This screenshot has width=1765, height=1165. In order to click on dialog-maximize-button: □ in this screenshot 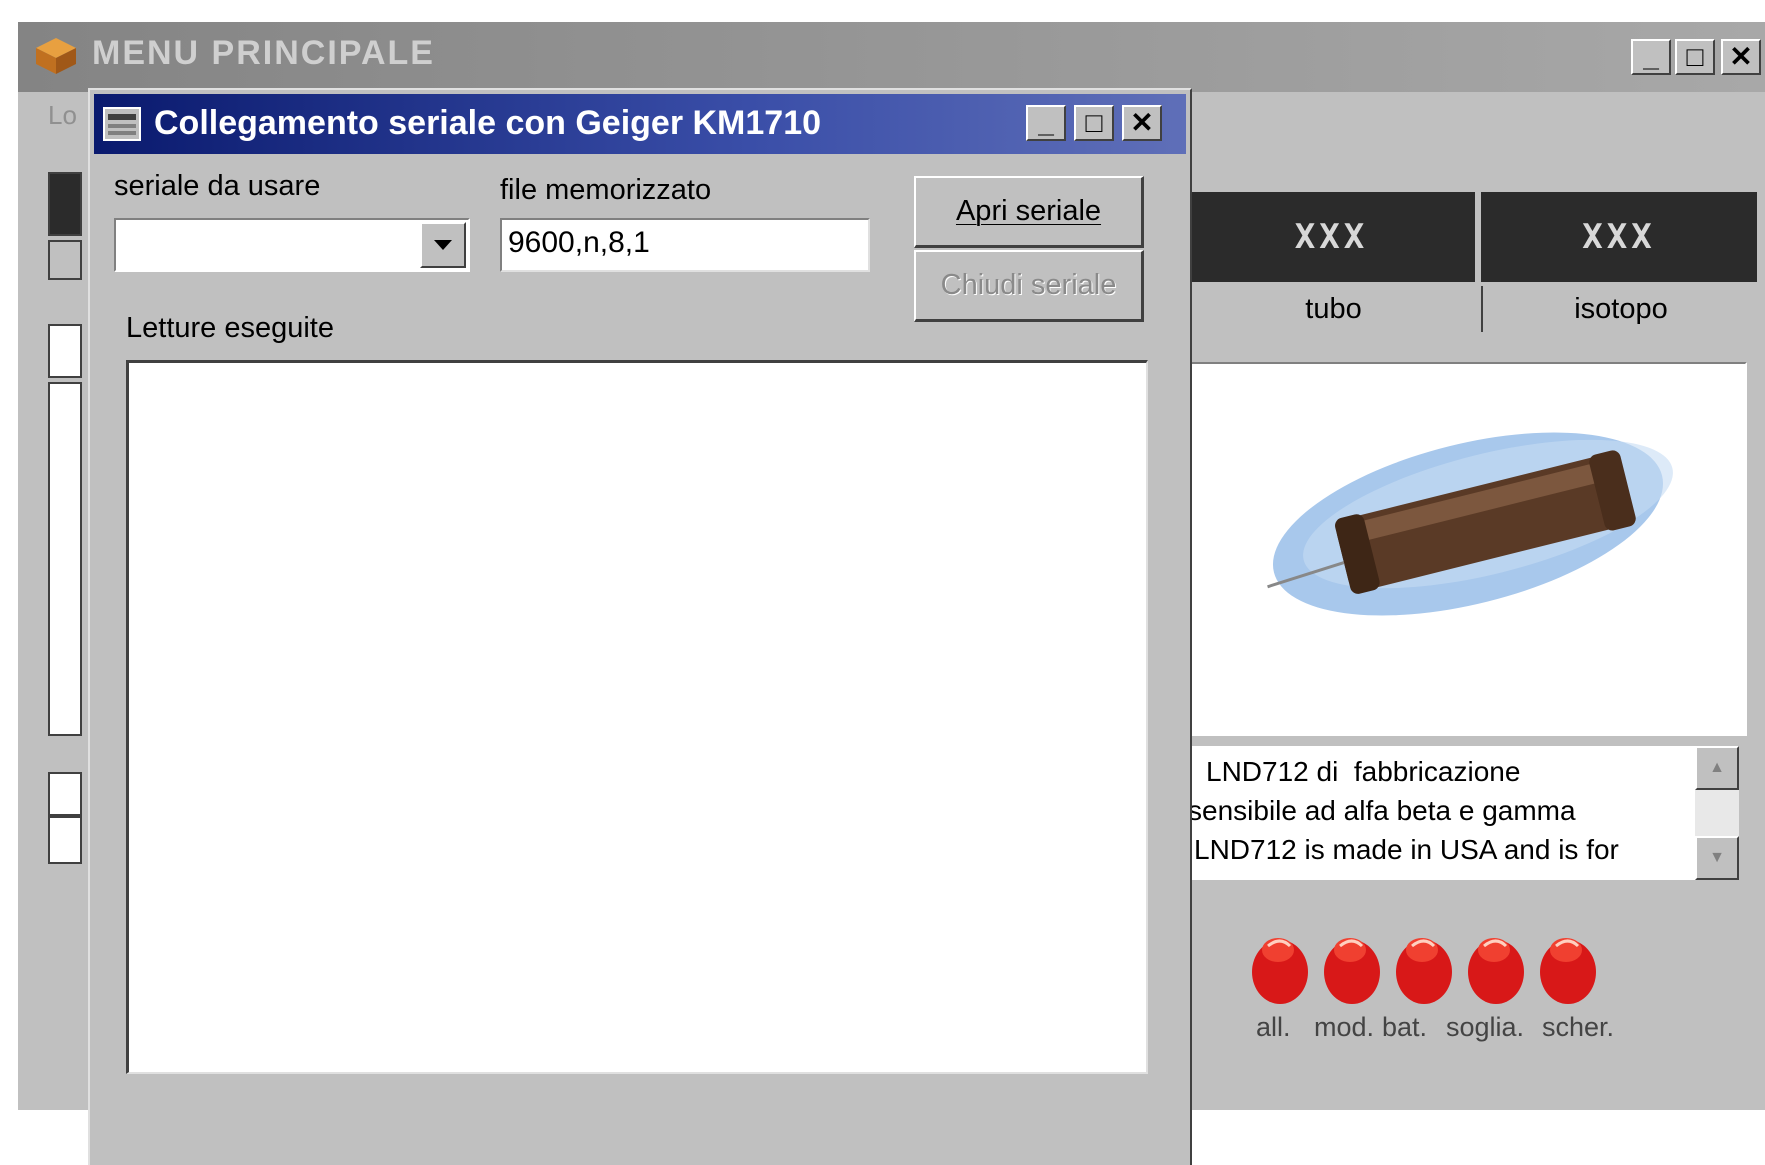, I will do `click(1094, 123)`.